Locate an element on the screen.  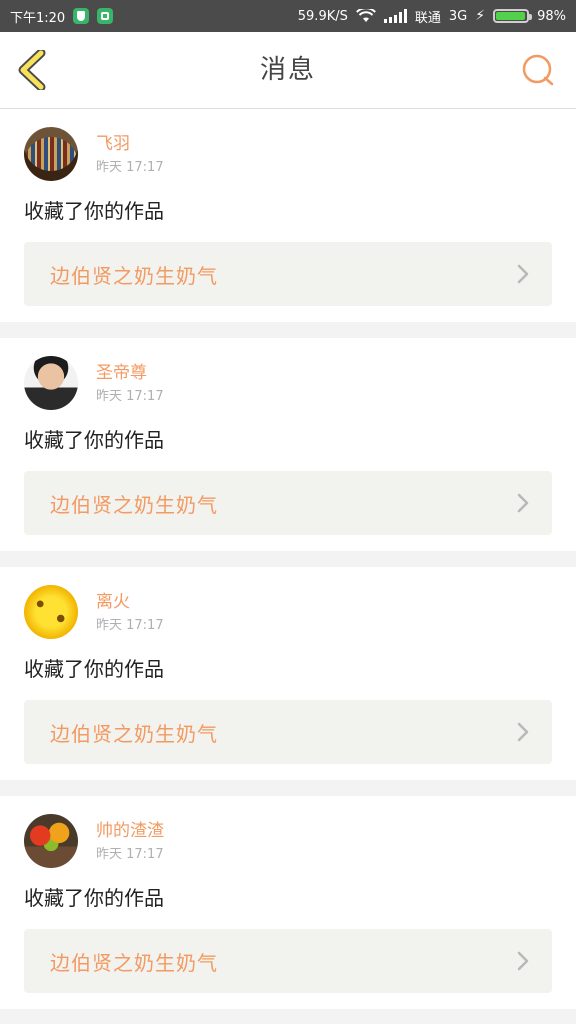
battery-level-fill is located at coordinates (511, 16).